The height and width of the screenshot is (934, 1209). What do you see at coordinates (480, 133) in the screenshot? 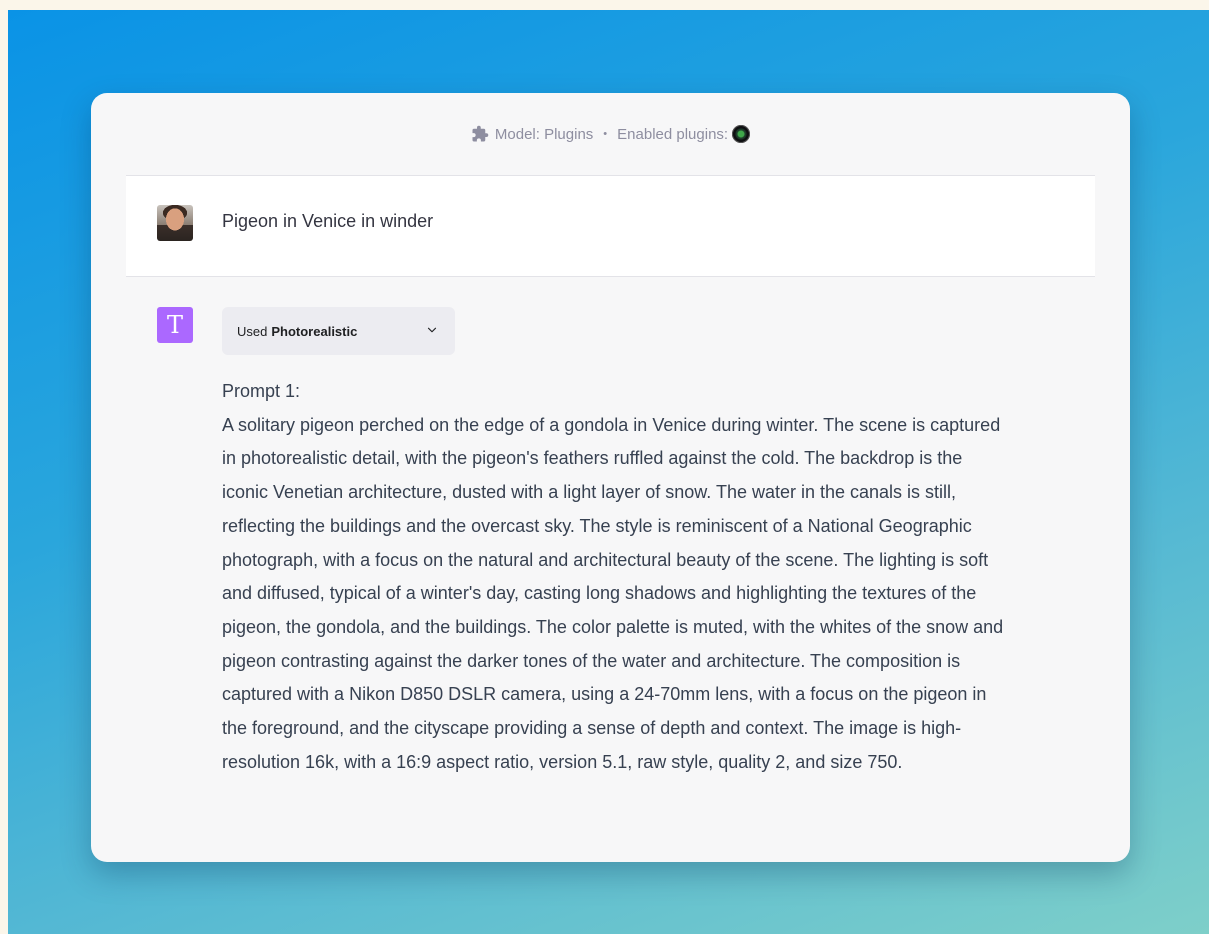
I see `puzzle-icon` at bounding box center [480, 133].